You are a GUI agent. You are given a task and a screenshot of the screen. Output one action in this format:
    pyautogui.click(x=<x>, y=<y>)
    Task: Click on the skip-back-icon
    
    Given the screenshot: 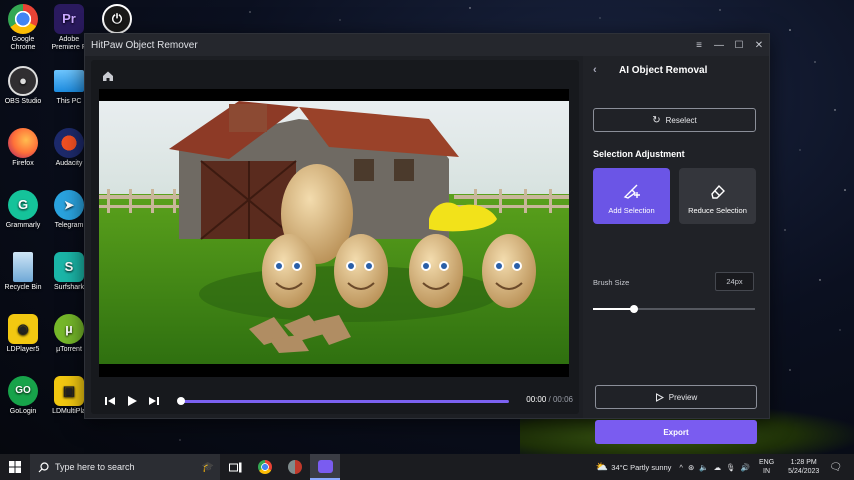 What is the action you would take?
    pyautogui.click(x=110, y=401)
    